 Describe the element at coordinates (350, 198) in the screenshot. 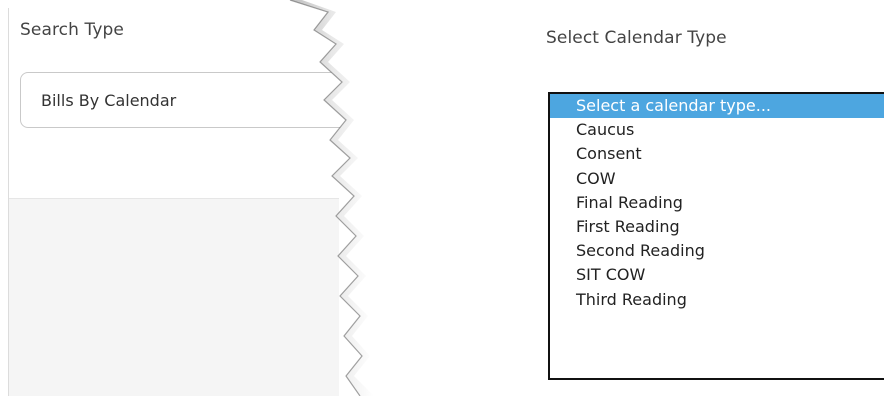

I see `torn-page-divider` at that location.